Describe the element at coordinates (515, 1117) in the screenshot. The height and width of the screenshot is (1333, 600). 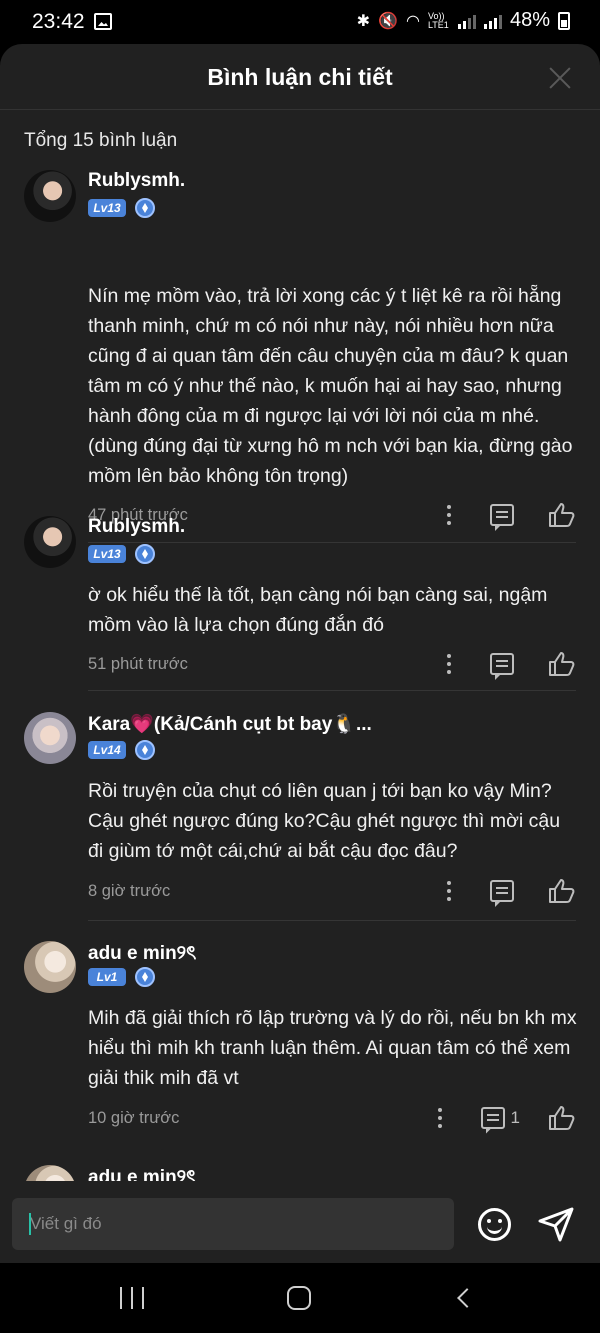
I see `reply-count: 1` at that location.